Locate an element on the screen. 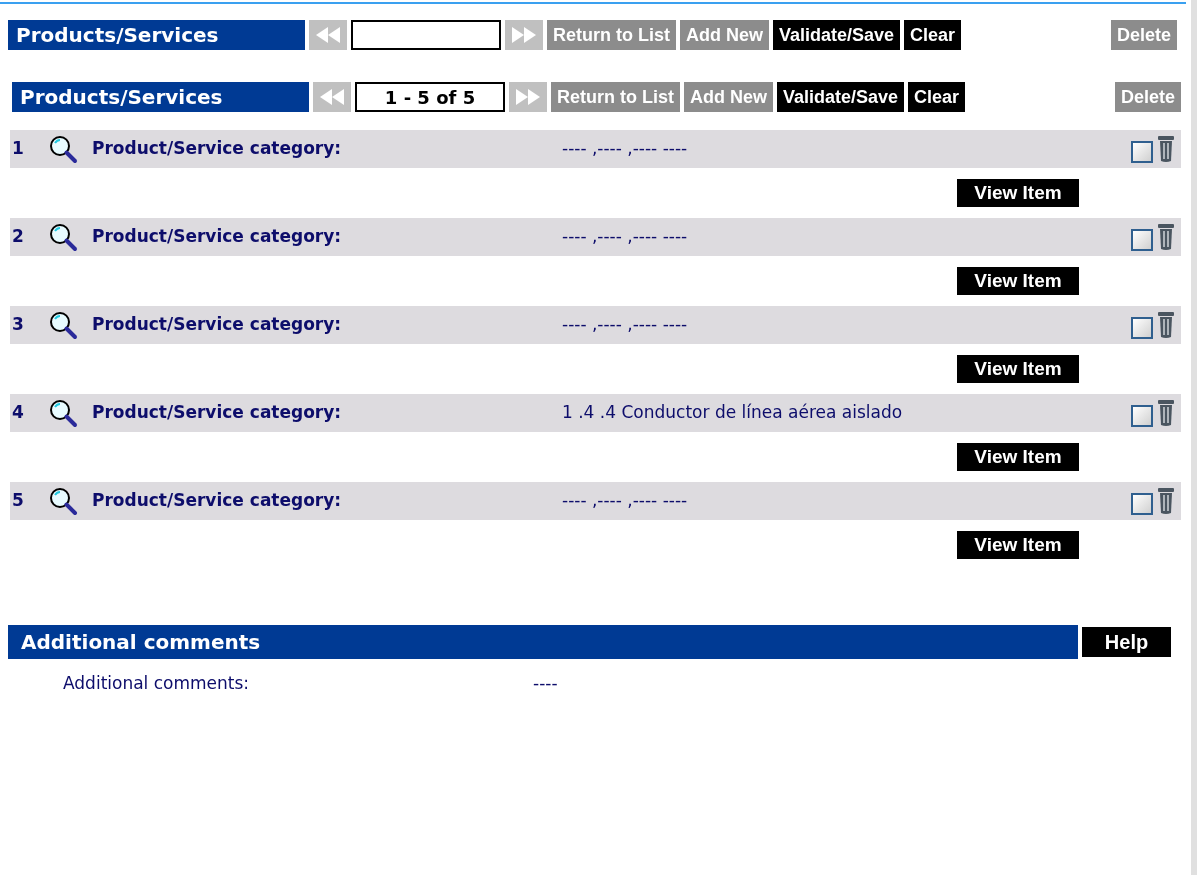  page-field: 1 - 5 of 5 is located at coordinates (430, 97).